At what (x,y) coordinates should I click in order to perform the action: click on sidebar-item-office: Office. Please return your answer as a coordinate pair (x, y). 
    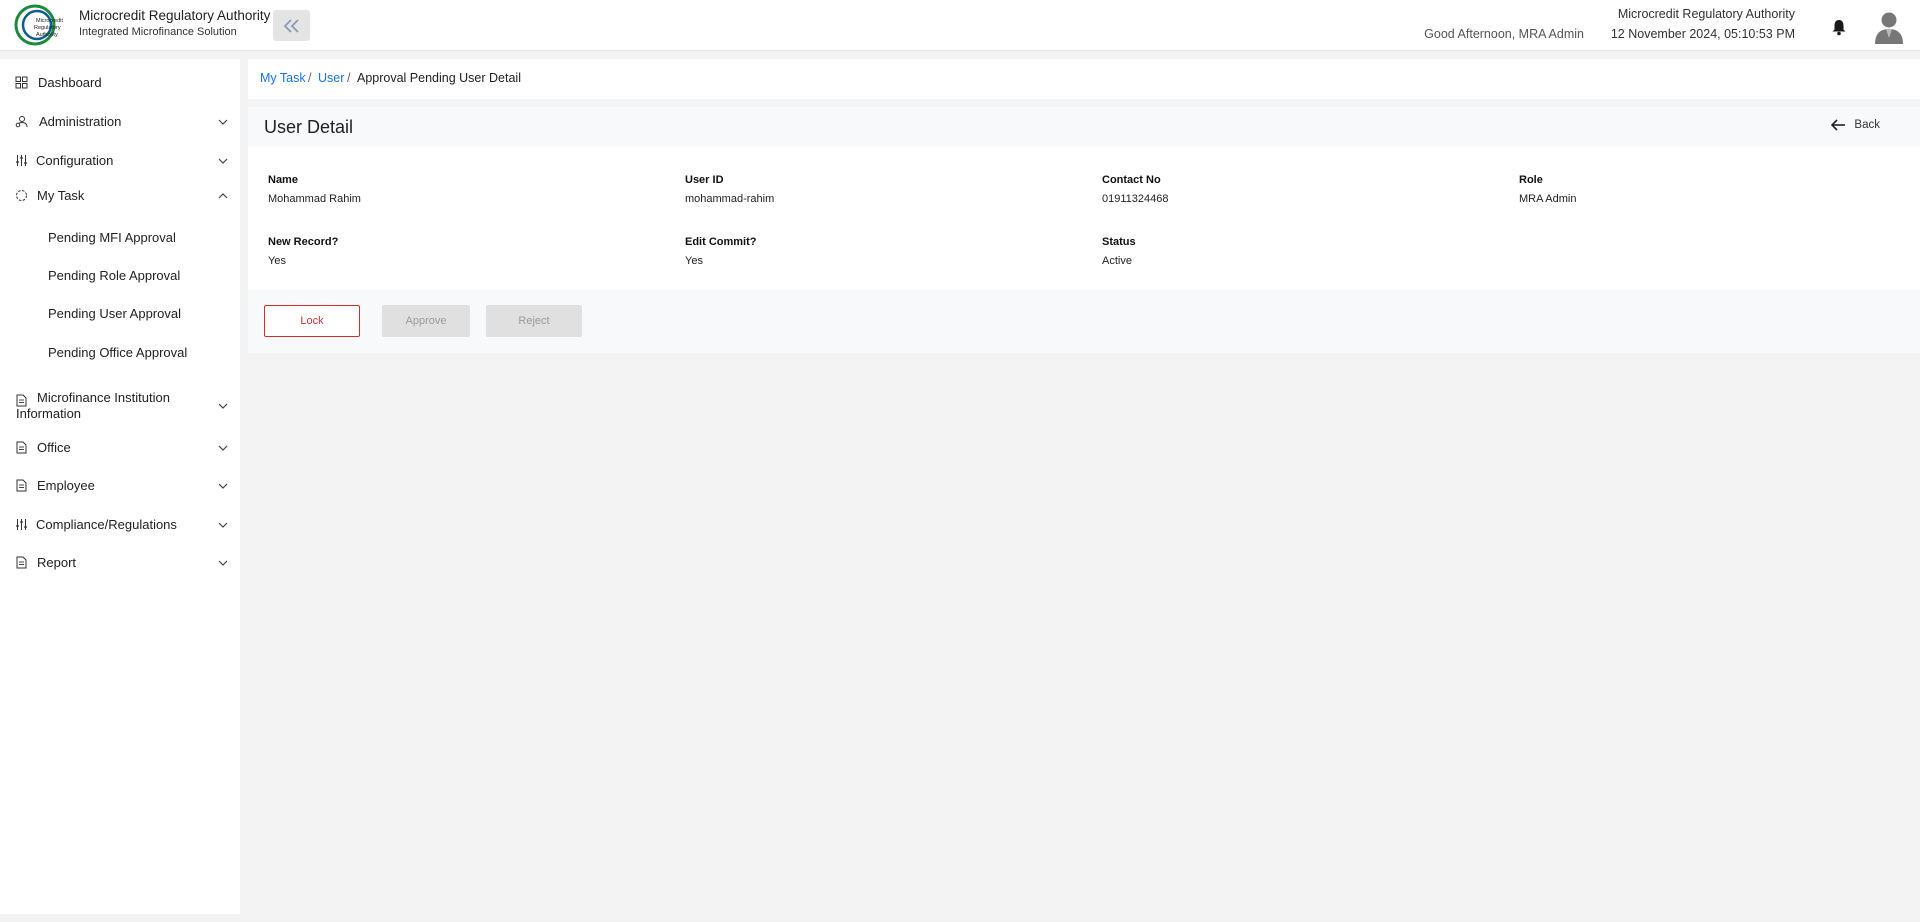
    Looking at the image, I should click on (120, 448).